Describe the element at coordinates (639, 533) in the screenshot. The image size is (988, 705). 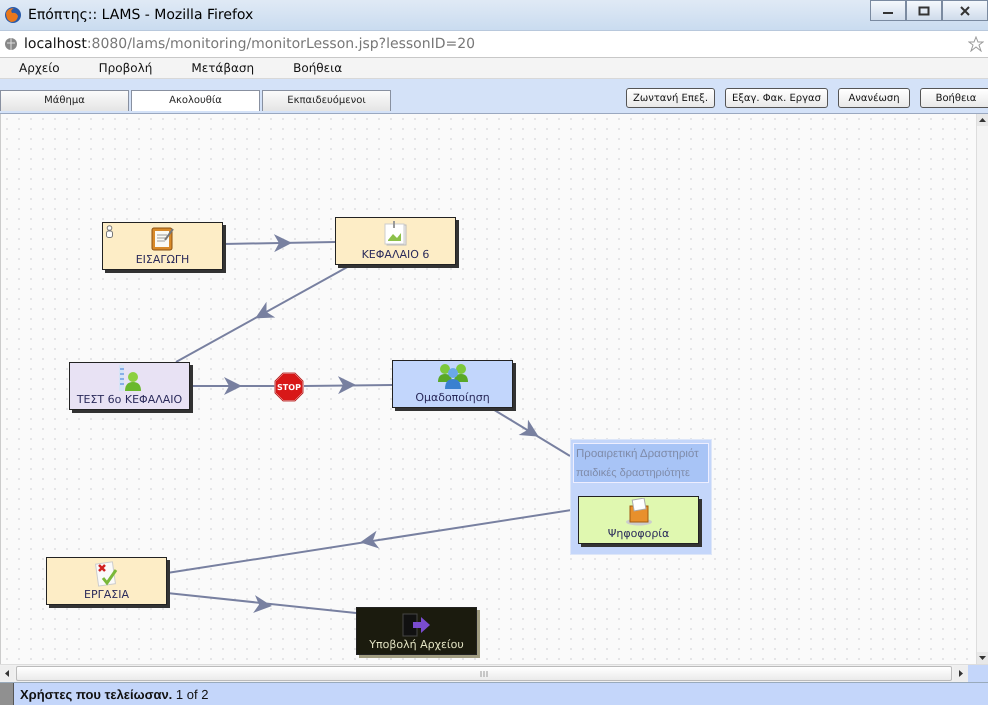
I see `activity-label: Ψηφοφορία` at that location.